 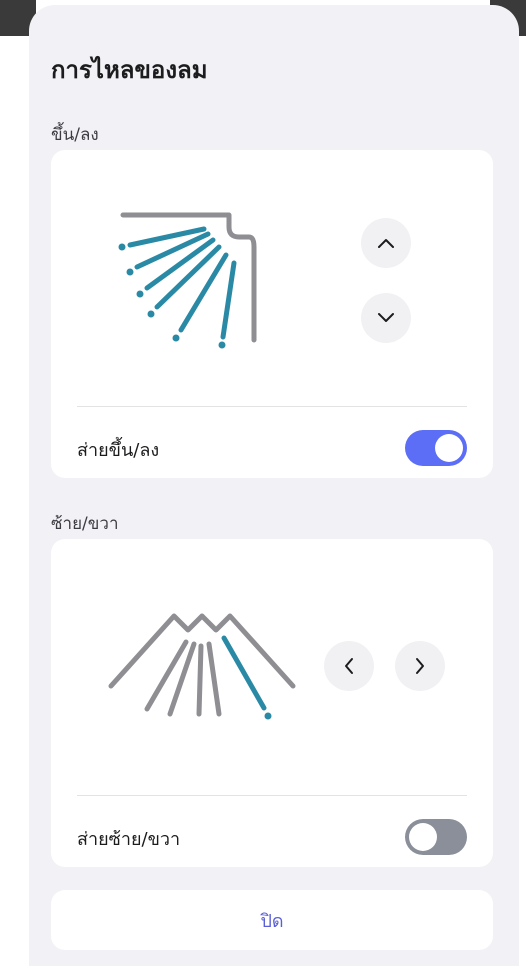 I want to click on airflow-left-button, so click(x=349, y=666).